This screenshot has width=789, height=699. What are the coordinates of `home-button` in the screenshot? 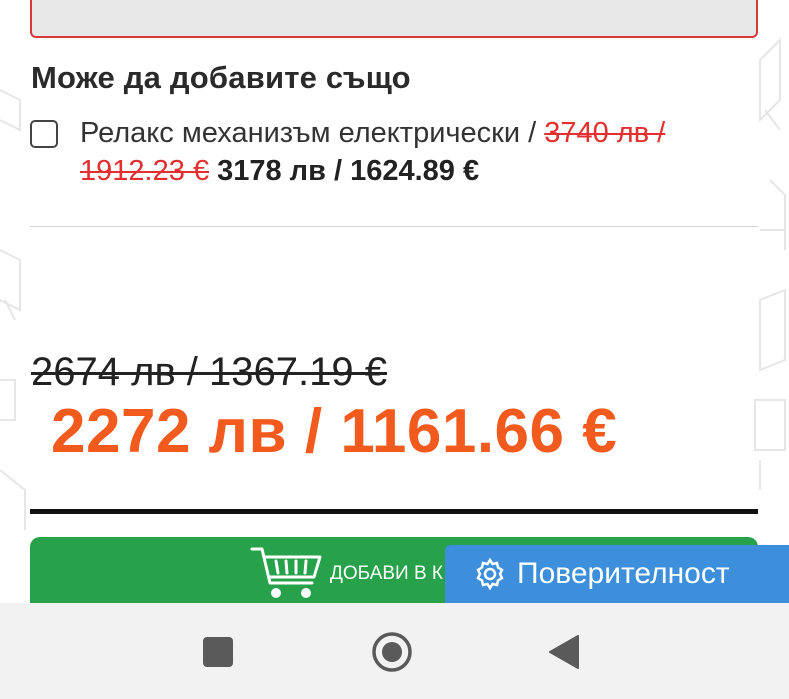 It's located at (392, 652).